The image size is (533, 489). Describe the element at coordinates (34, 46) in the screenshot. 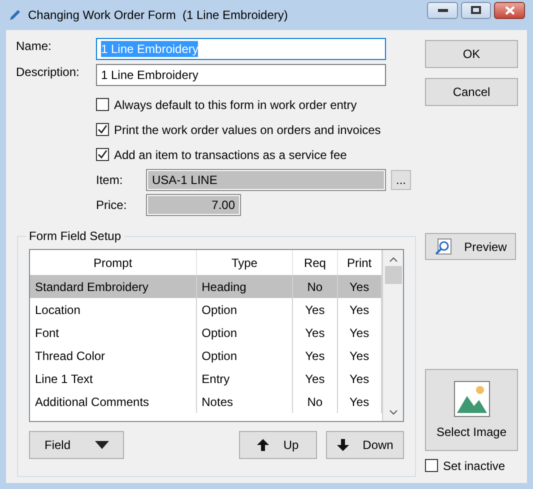

I see `field-label: Name:` at that location.